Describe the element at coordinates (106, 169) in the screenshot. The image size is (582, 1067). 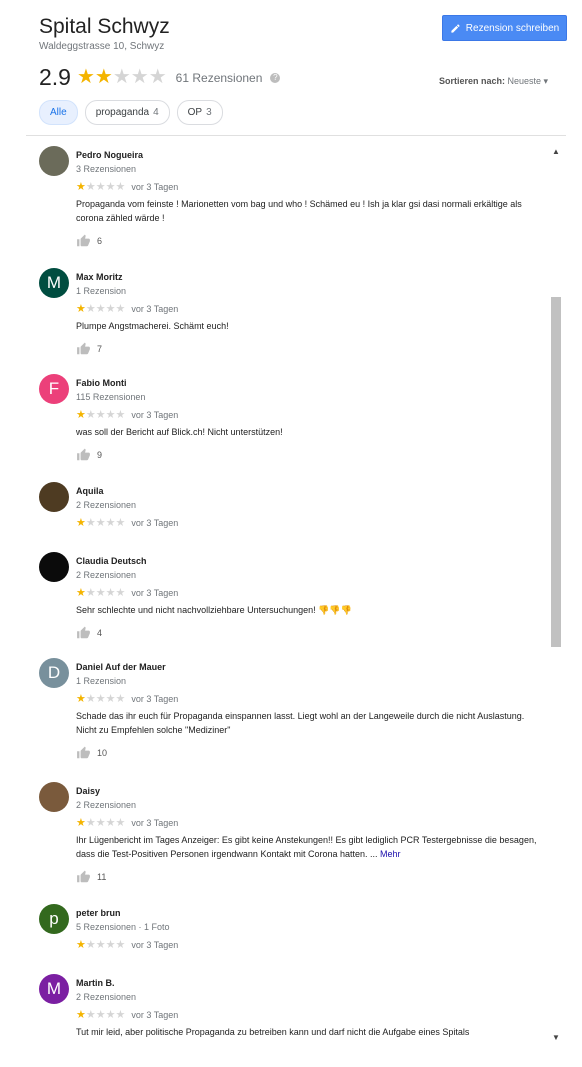
I see `reviewer-meta: 3 Rezensionen` at that location.